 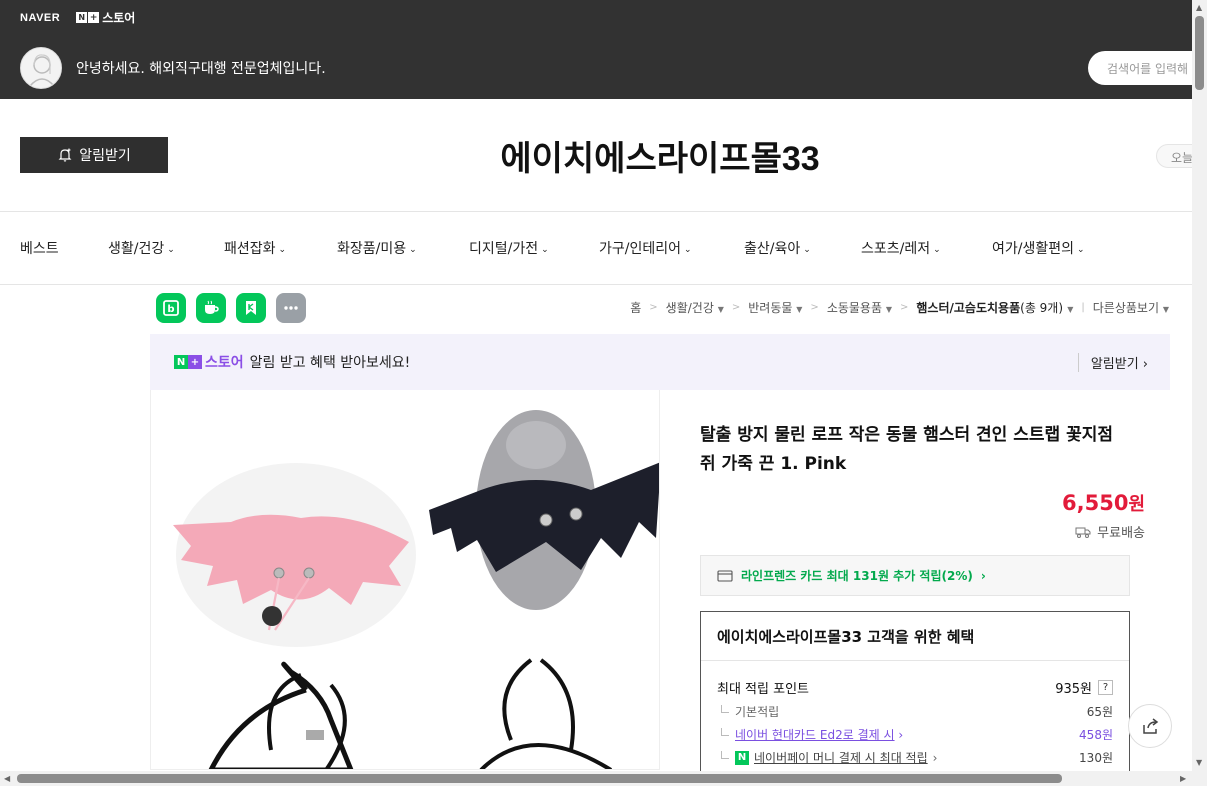 I want to click on nav-item-fashion: 패션잡화 ⌄, so click(x=255, y=248).